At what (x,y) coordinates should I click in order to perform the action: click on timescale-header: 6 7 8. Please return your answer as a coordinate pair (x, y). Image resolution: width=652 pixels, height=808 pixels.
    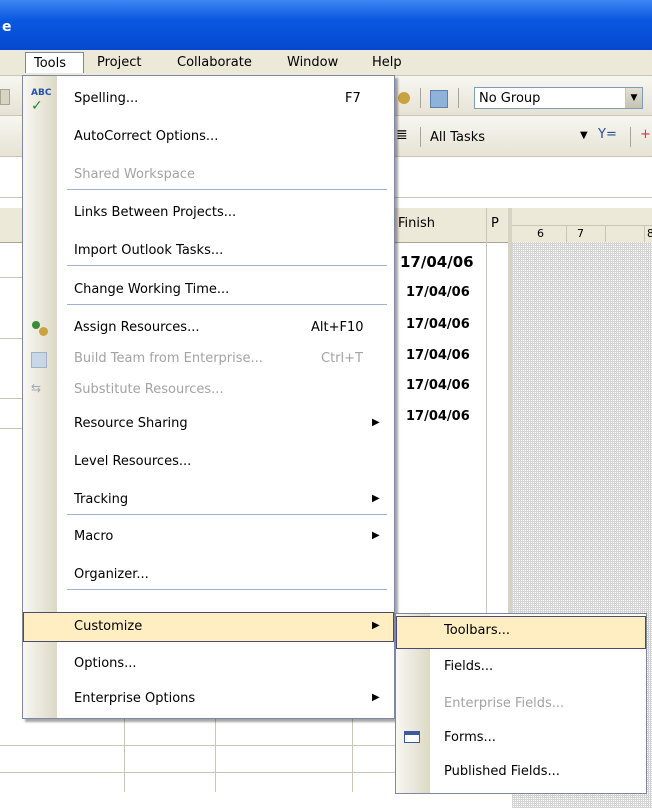
    Looking at the image, I should click on (582, 225).